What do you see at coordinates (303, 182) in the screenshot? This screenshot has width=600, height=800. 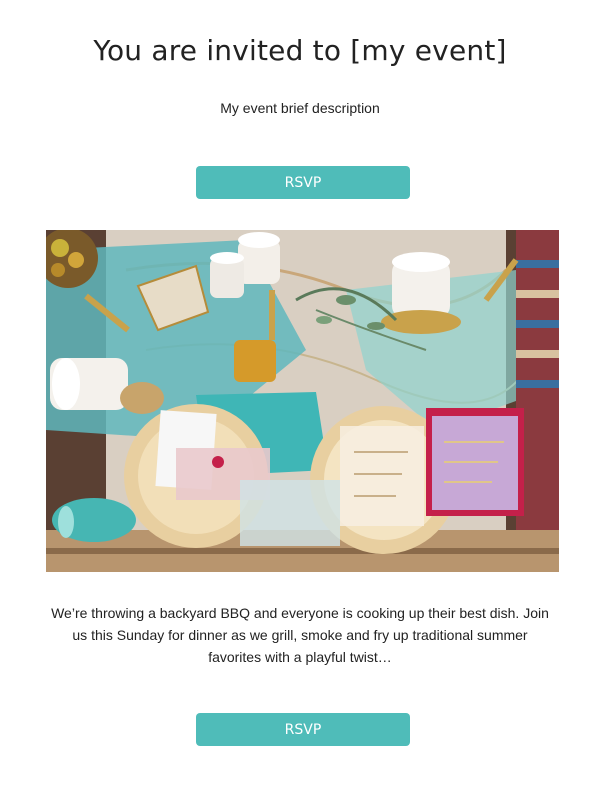 I see `rsvp-button-top: RSVP` at bounding box center [303, 182].